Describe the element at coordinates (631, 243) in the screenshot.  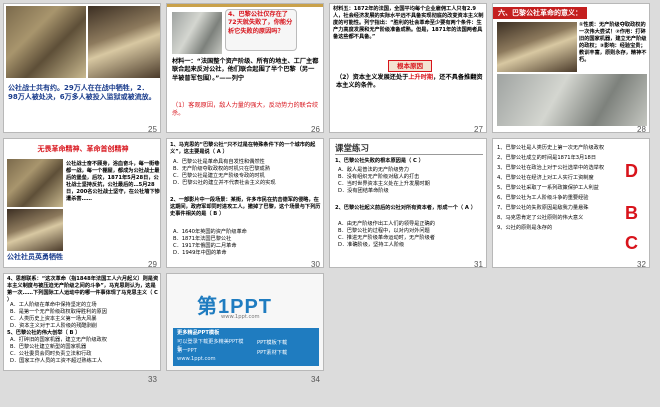
I see `answer-mark: C` at that location.